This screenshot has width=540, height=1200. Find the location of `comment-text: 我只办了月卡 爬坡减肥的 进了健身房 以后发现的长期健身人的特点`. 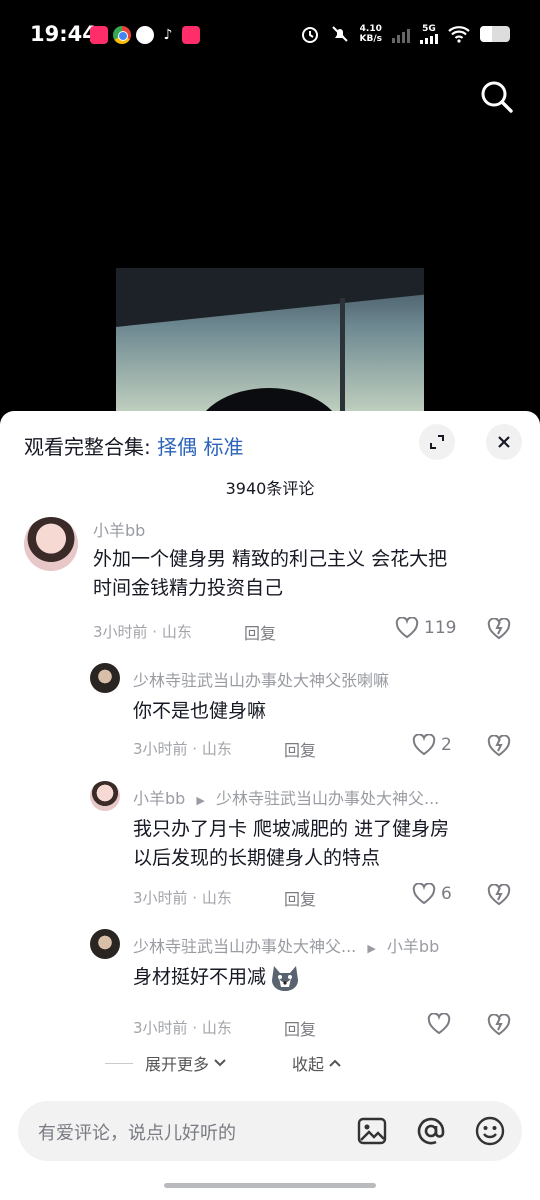

comment-text: 我只办了月卡 爬坡减肥的 进了健身房 以后发现的长期健身人的特点 is located at coordinates (323, 844).